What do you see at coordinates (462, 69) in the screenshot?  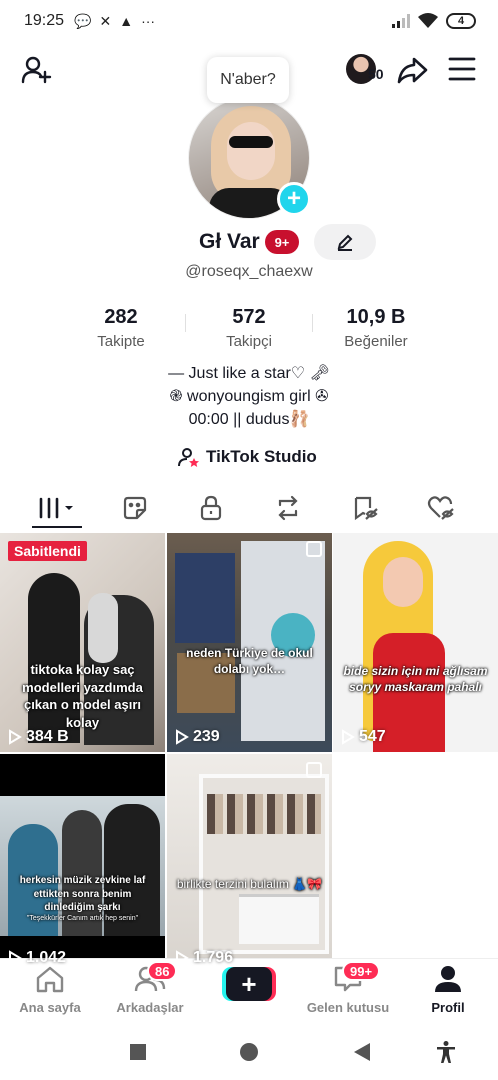 I see `menu-icon` at bounding box center [462, 69].